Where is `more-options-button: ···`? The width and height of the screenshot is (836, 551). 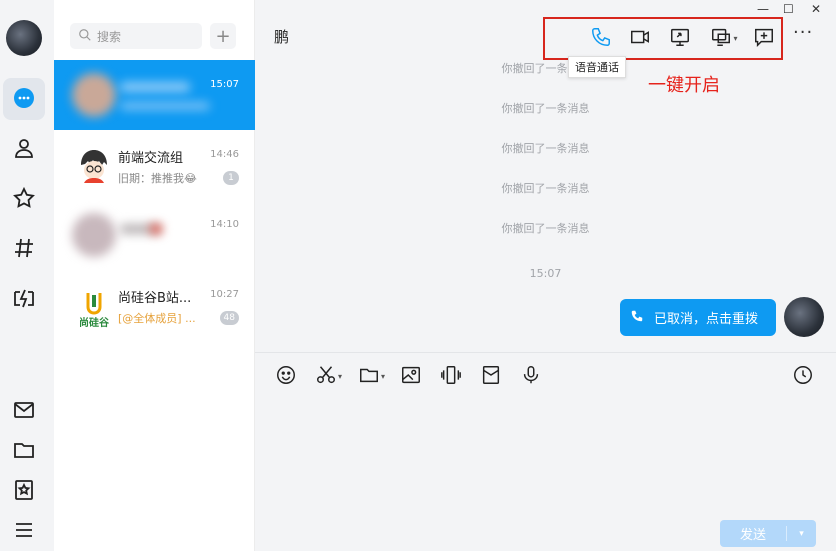 more-options-button: ··· is located at coordinates (803, 32).